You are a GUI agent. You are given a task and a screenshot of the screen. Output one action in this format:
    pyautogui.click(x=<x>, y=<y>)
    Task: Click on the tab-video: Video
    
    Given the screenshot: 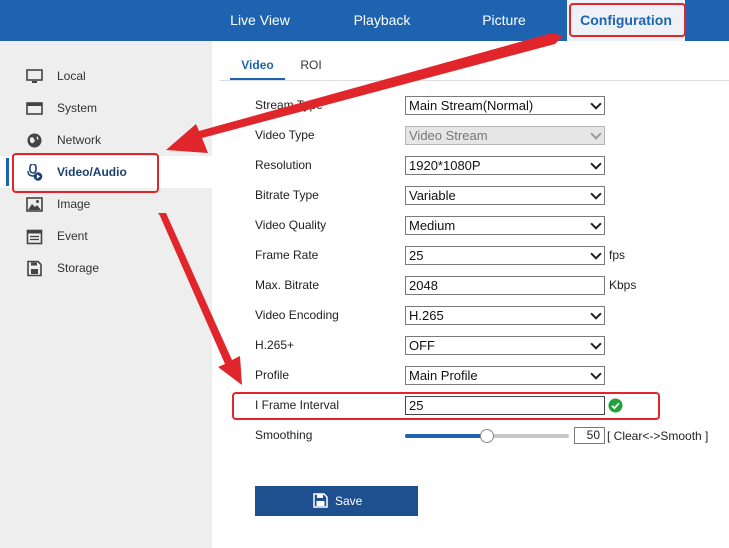 What is the action you would take?
    pyautogui.click(x=257, y=66)
    